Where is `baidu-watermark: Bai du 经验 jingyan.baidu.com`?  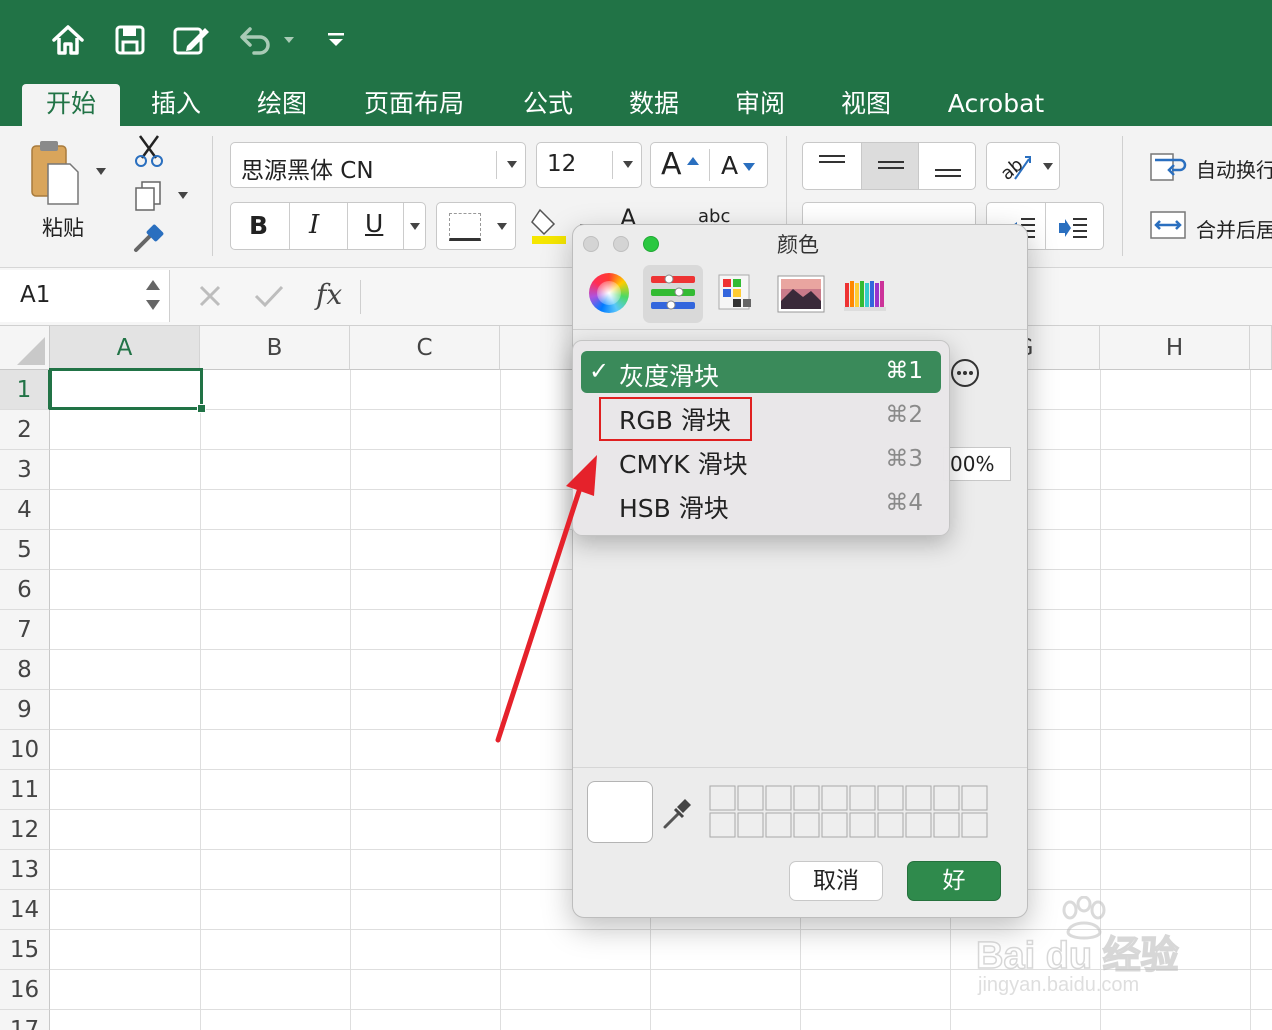
baidu-watermark: Bai du 经验 jingyan.baidu.com is located at coordinates (1092, 950).